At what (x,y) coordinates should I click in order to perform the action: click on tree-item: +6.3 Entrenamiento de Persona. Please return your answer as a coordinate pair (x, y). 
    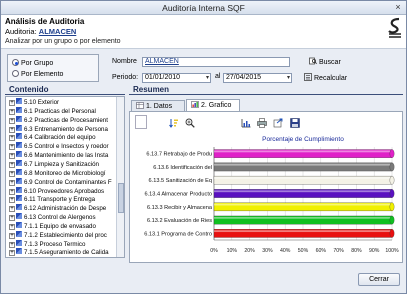
    Looking at the image, I should click on (63, 128).